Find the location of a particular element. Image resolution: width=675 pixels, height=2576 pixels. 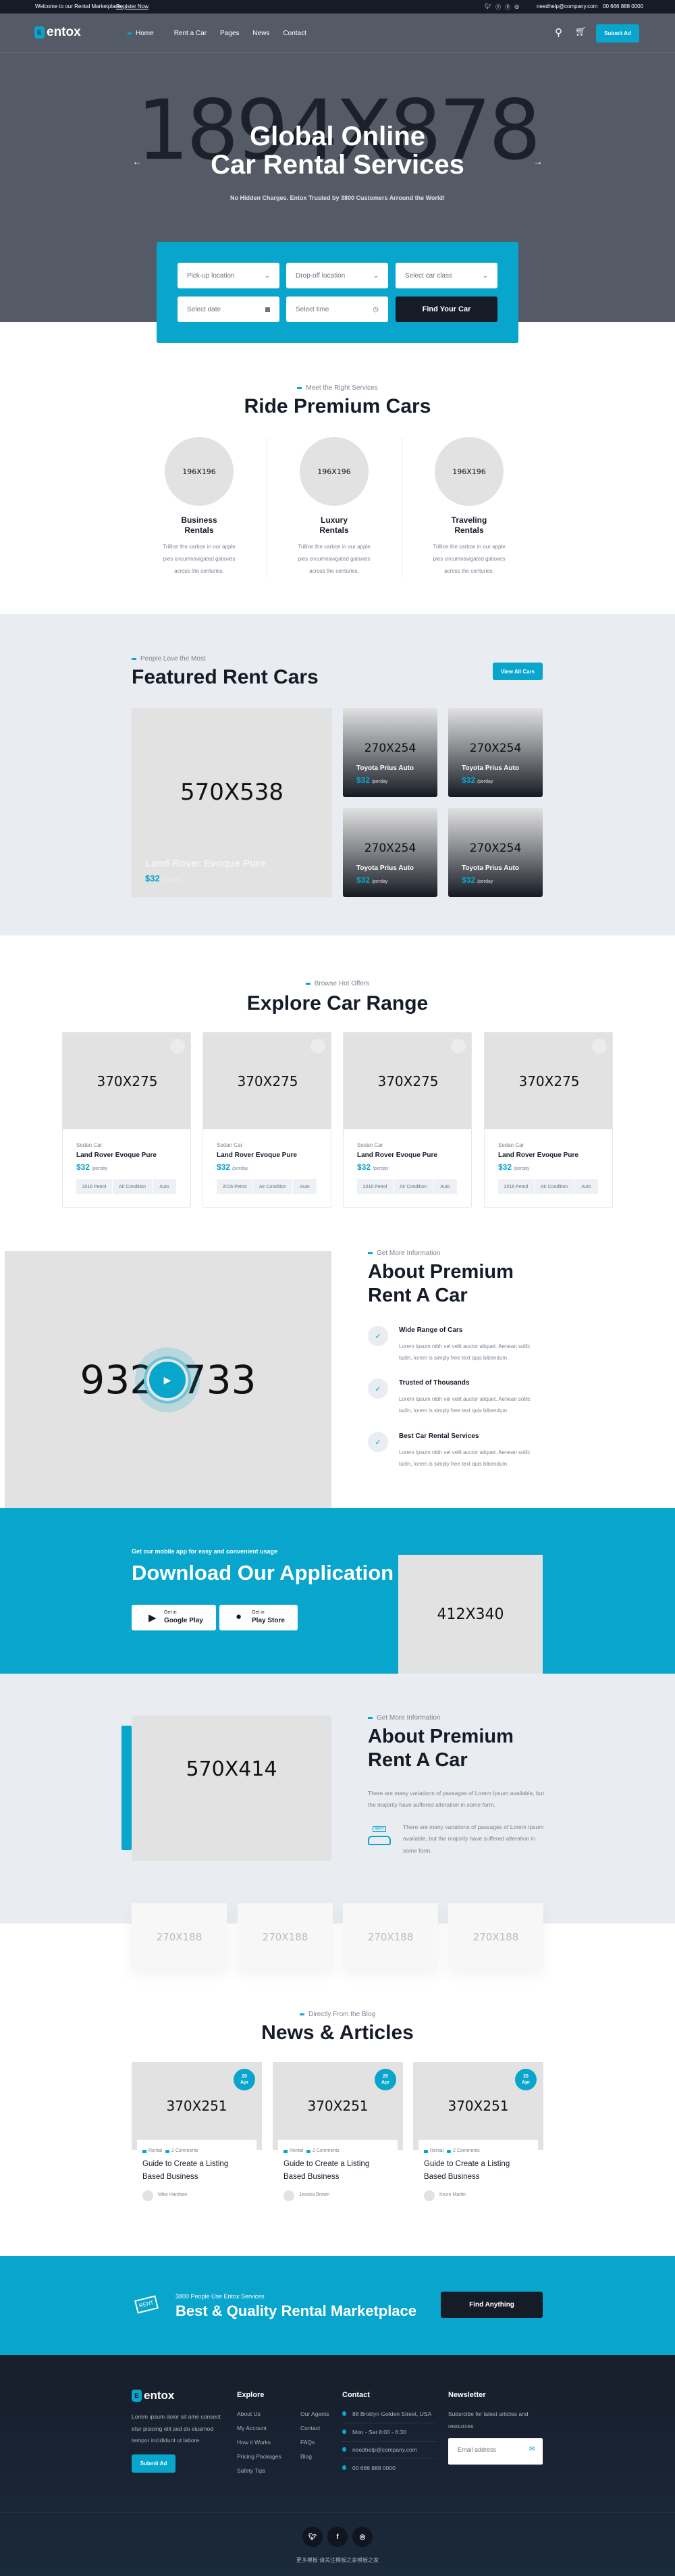

app-store-button: ● Get in Play Store is located at coordinates (258, 1617).